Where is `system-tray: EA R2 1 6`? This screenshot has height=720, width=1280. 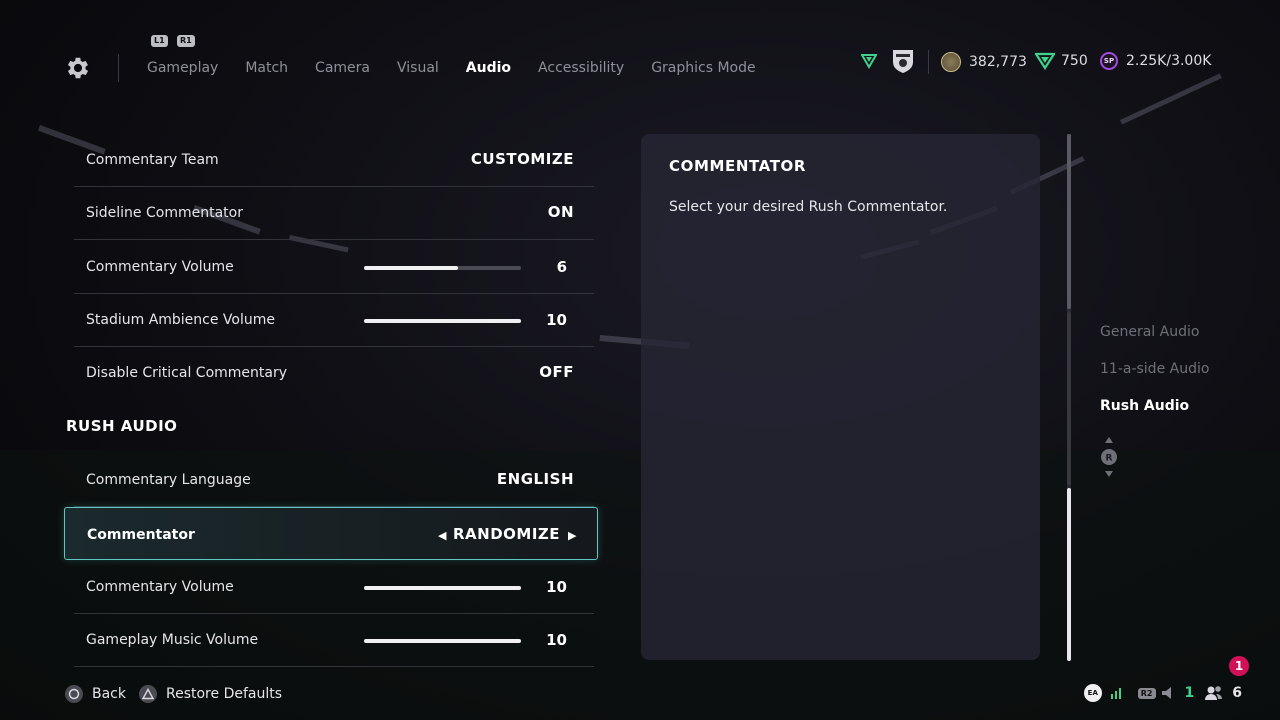 system-tray: EA R2 1 6 is located at coordinates (1162, 693).